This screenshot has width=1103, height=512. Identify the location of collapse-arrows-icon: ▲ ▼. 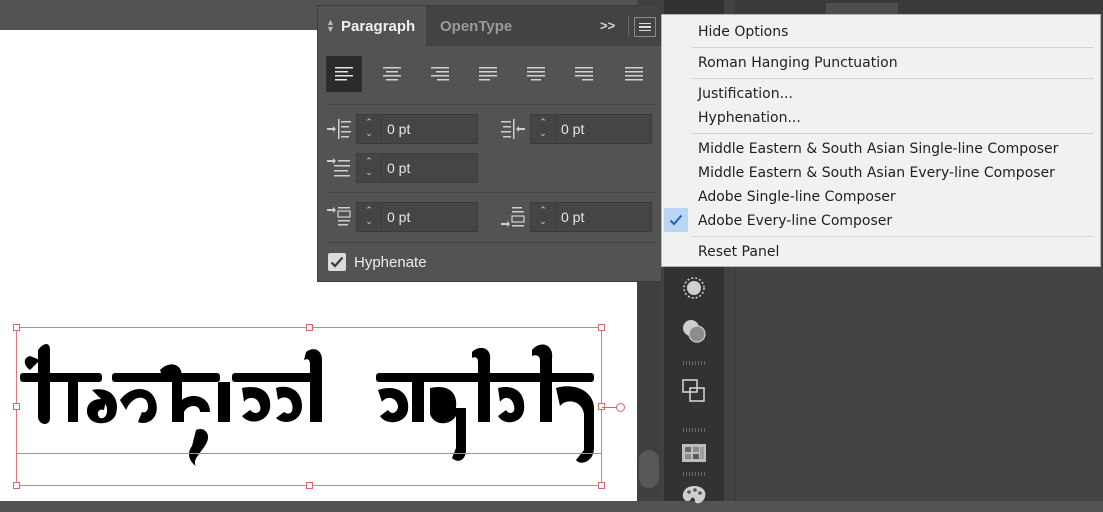
(330, 26).